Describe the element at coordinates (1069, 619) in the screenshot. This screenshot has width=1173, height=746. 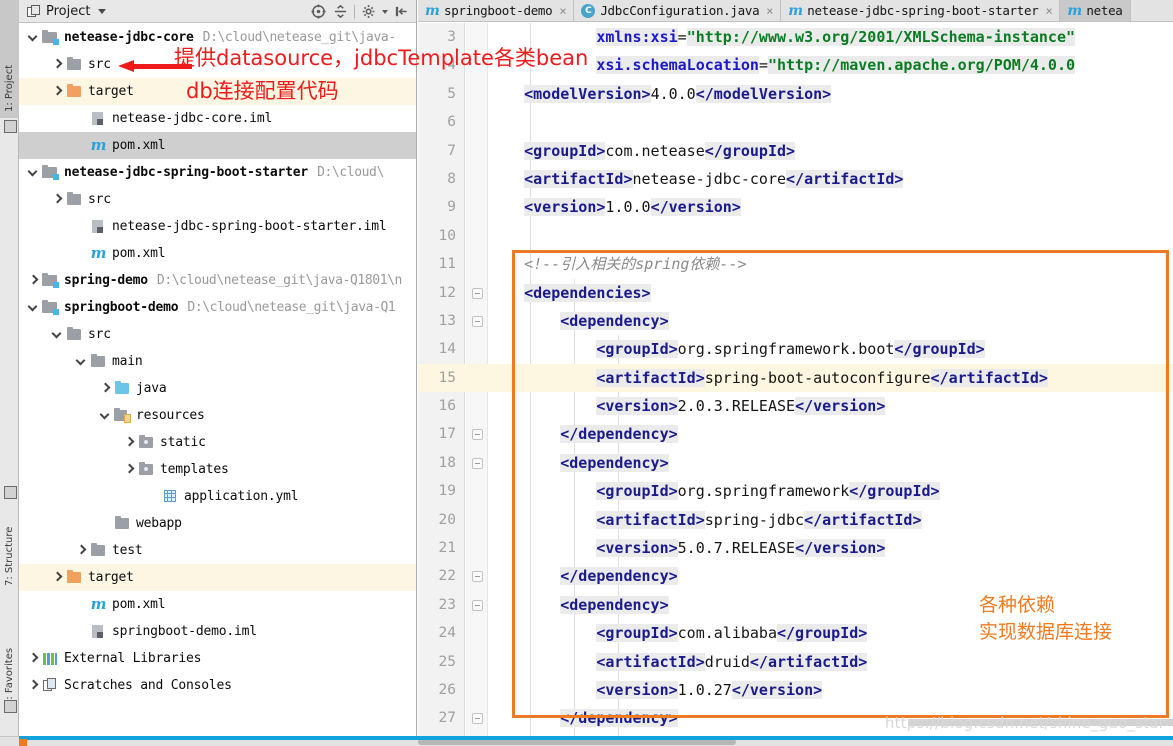
I see `orange-annotation-text: 各种依赖 实现数据库连接` at that location.